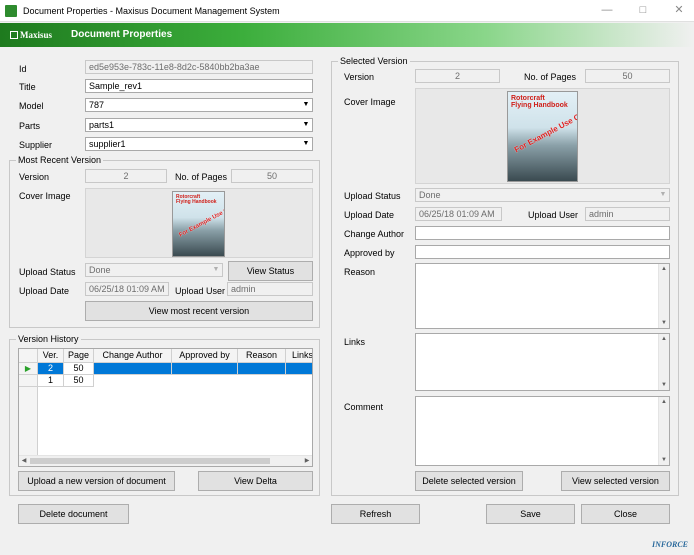 This screenshot has width=694, height=555. I want to click on selected-upload-user-field: admin, so click(627, 214).